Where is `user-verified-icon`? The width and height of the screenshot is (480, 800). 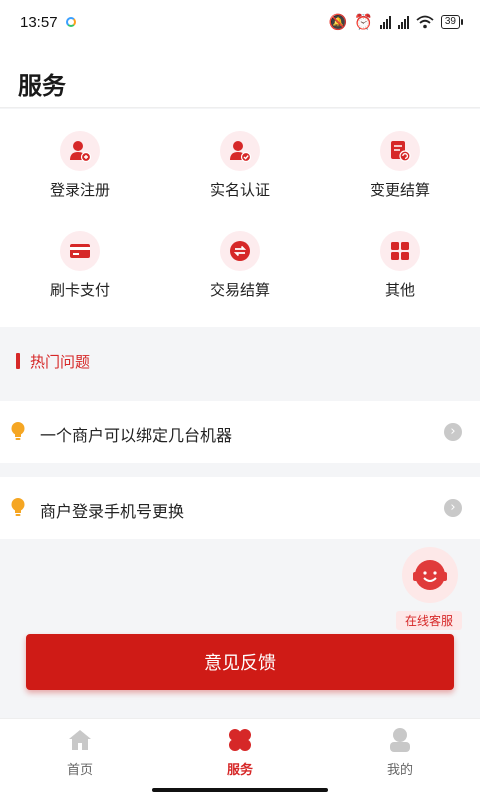 user-verified-icon is located at coordinates (240, 151).